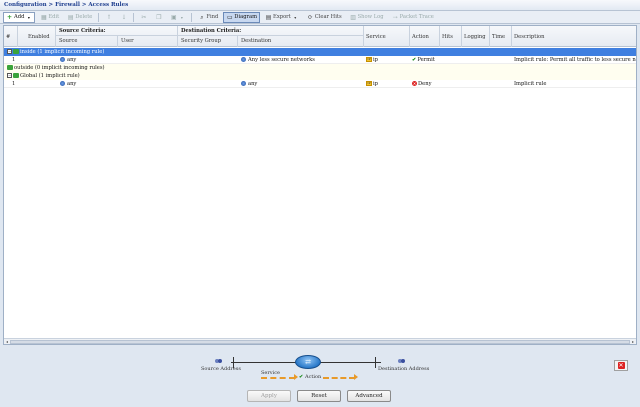 The height and width of the screenshot is (407, 640). Describe the element at coordinates (501, 36) in the screenshot. I see `column-header-time: Time` at that location.